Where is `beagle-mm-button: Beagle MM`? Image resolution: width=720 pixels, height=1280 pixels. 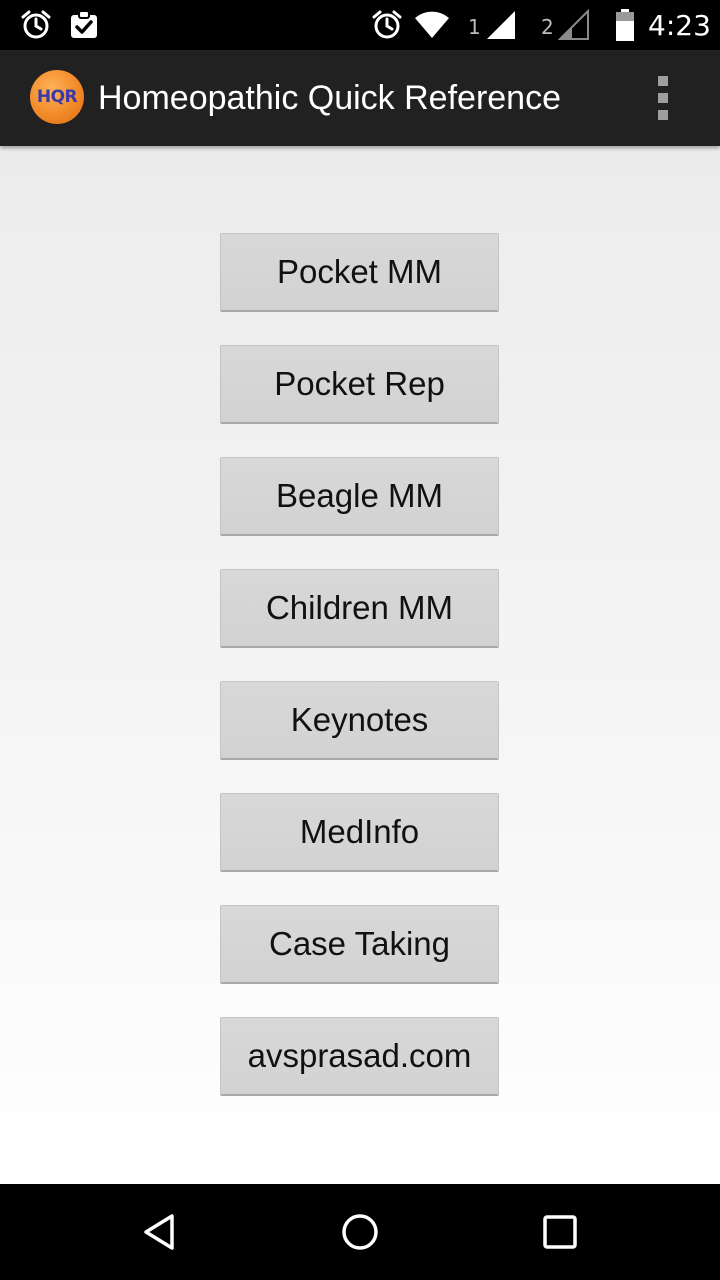 beagle-mm-button: Beagle MM is located at coordinates (359, 496).